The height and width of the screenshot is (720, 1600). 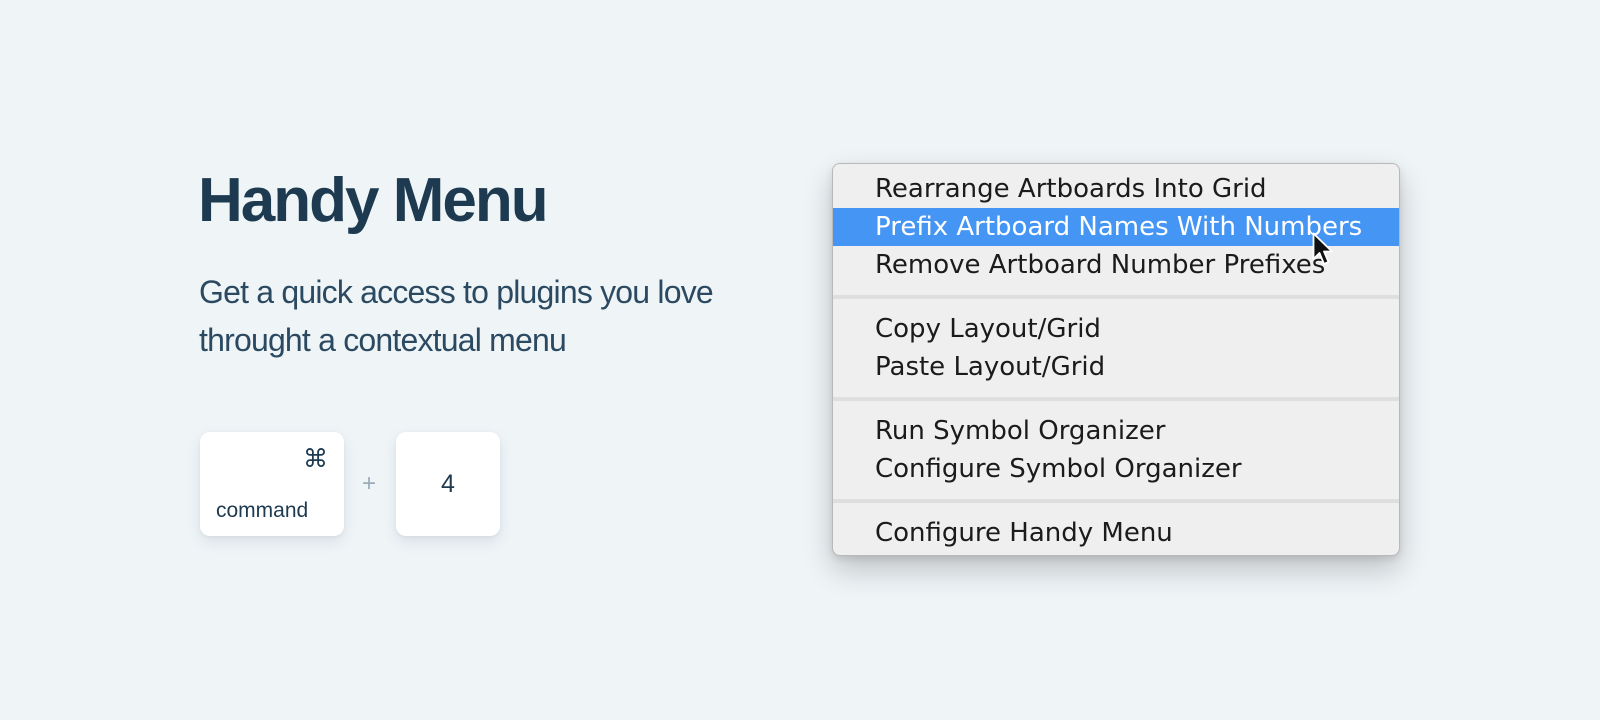 I want to click on number-key: 4, so click(x=448, y=484).